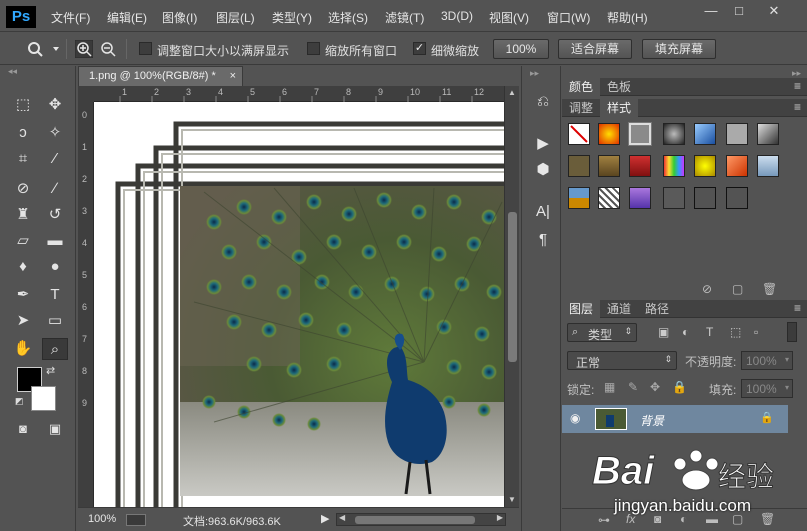 This screenshot has height=531, width=807. I want to click on history-brush-tool-icon: ↺, so click(55, 215).